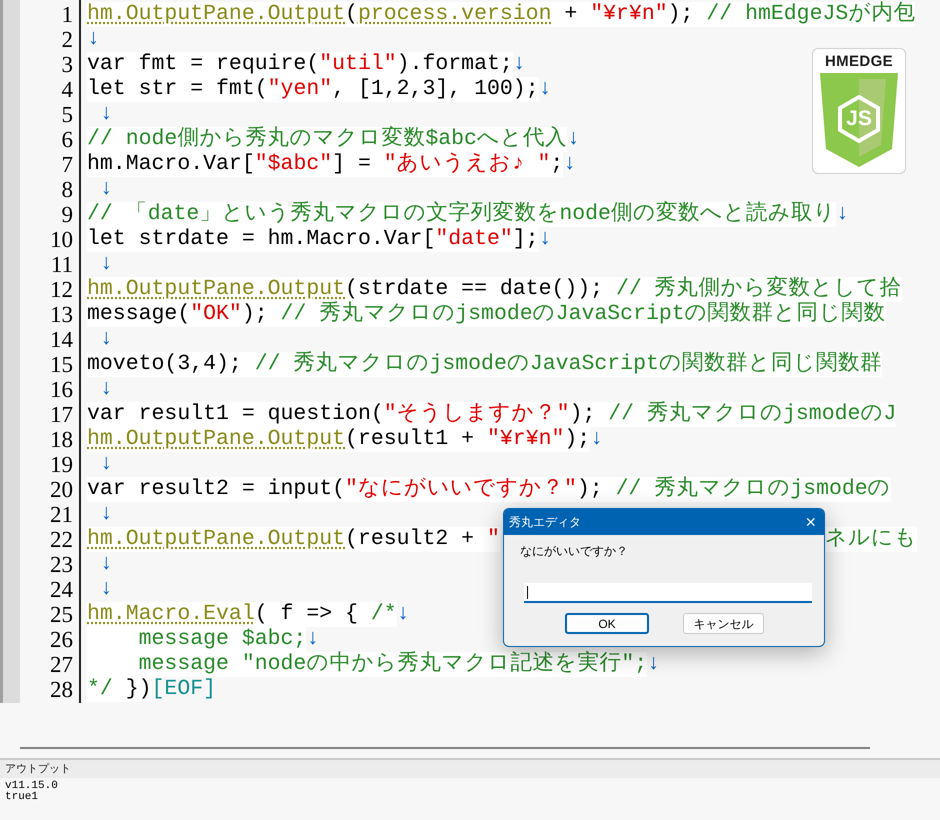 The image size is (940, 820). What do you see at coordinates (196, 639) in the screenshot?
I see `code-text: message $abc;` at bounding box center [196, 639].